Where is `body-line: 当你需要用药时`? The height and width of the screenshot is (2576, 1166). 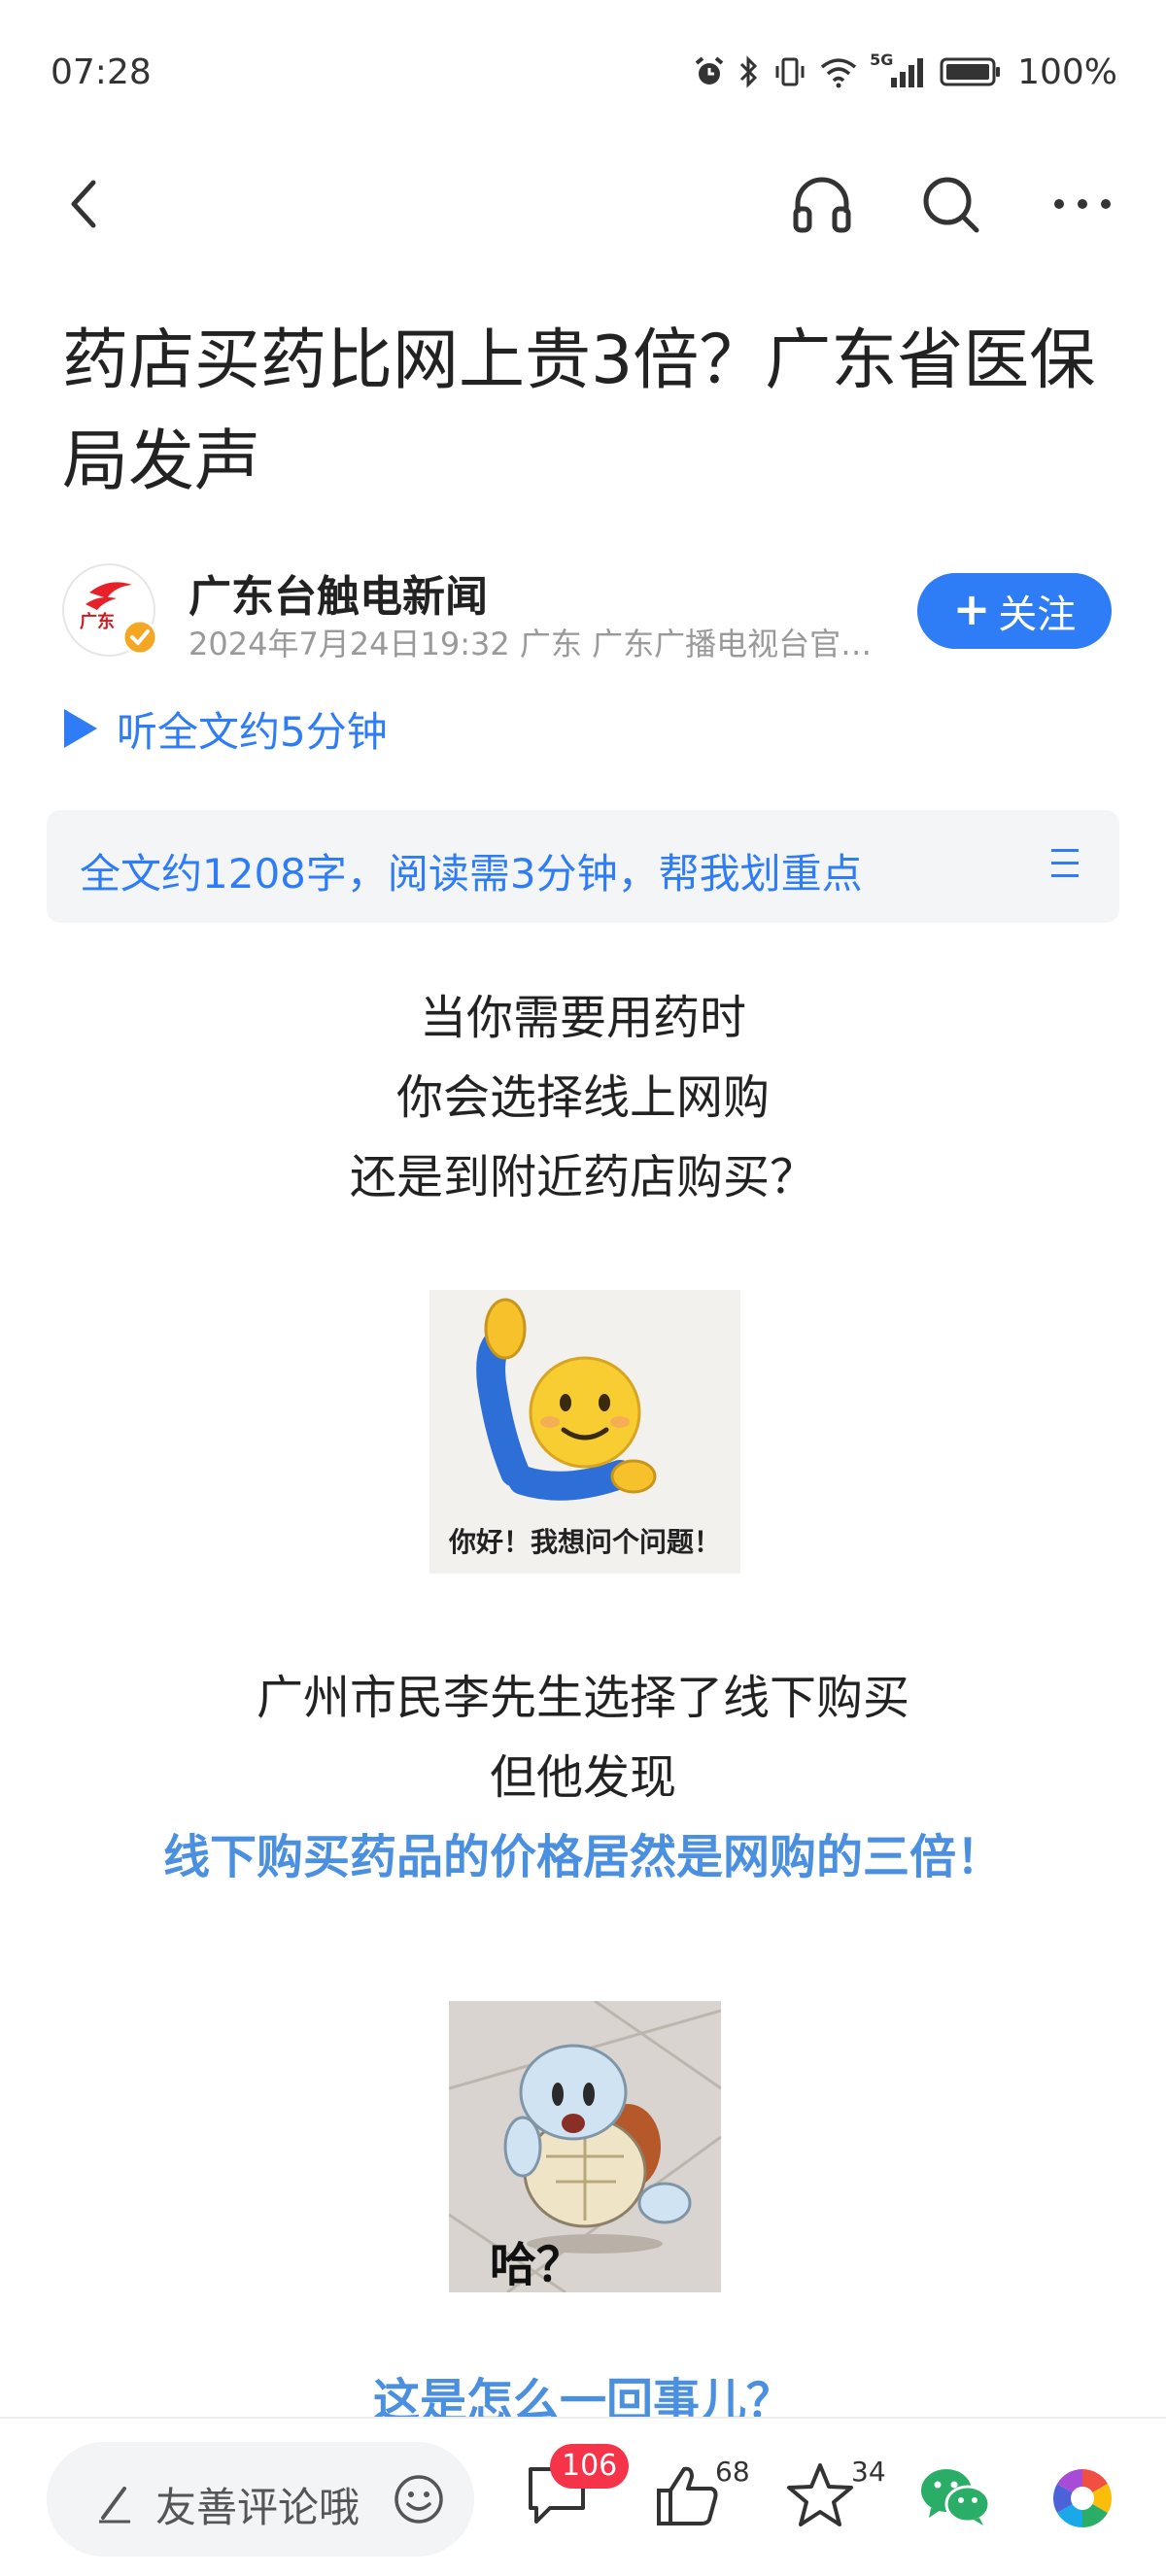 body-line: 当你需要用药时 is located at coordinates (582, 1018).